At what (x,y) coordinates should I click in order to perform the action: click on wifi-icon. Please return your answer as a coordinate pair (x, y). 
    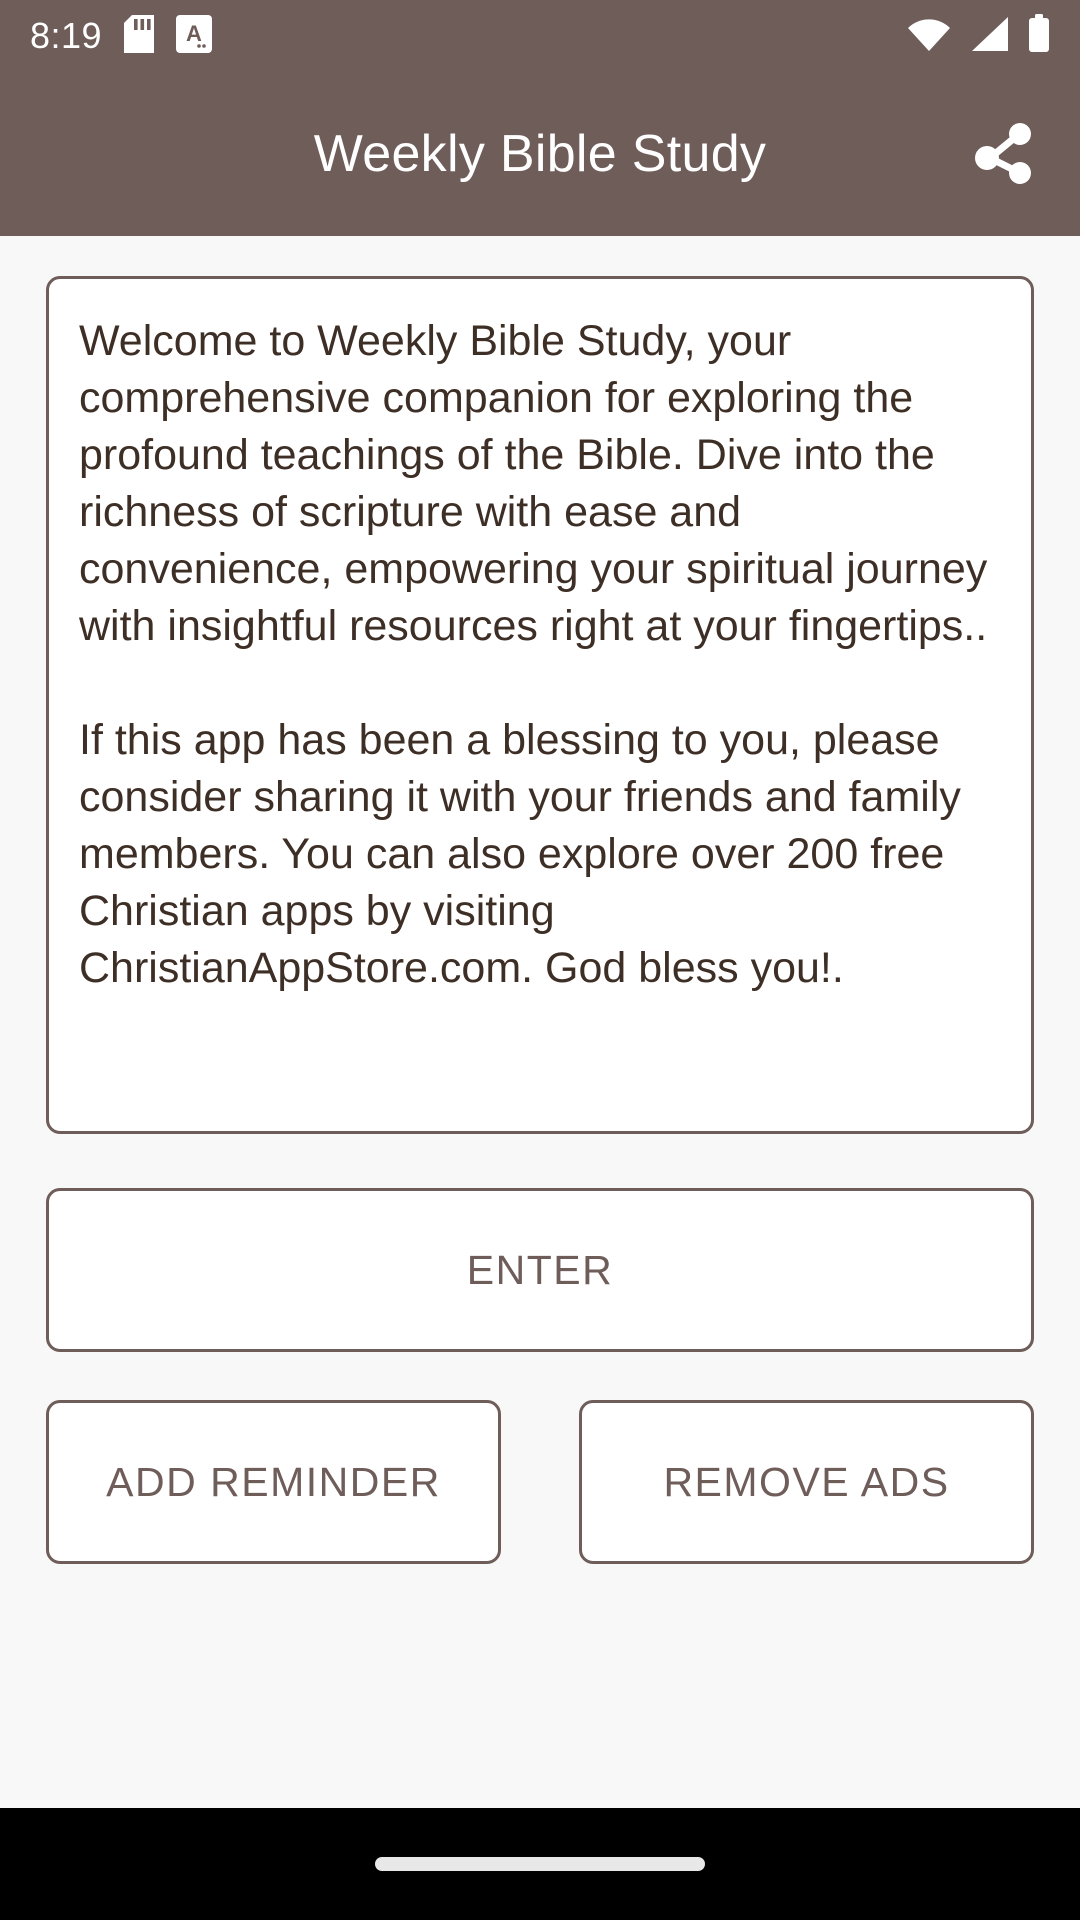
    Looking at the image, I should click on (929, 36).